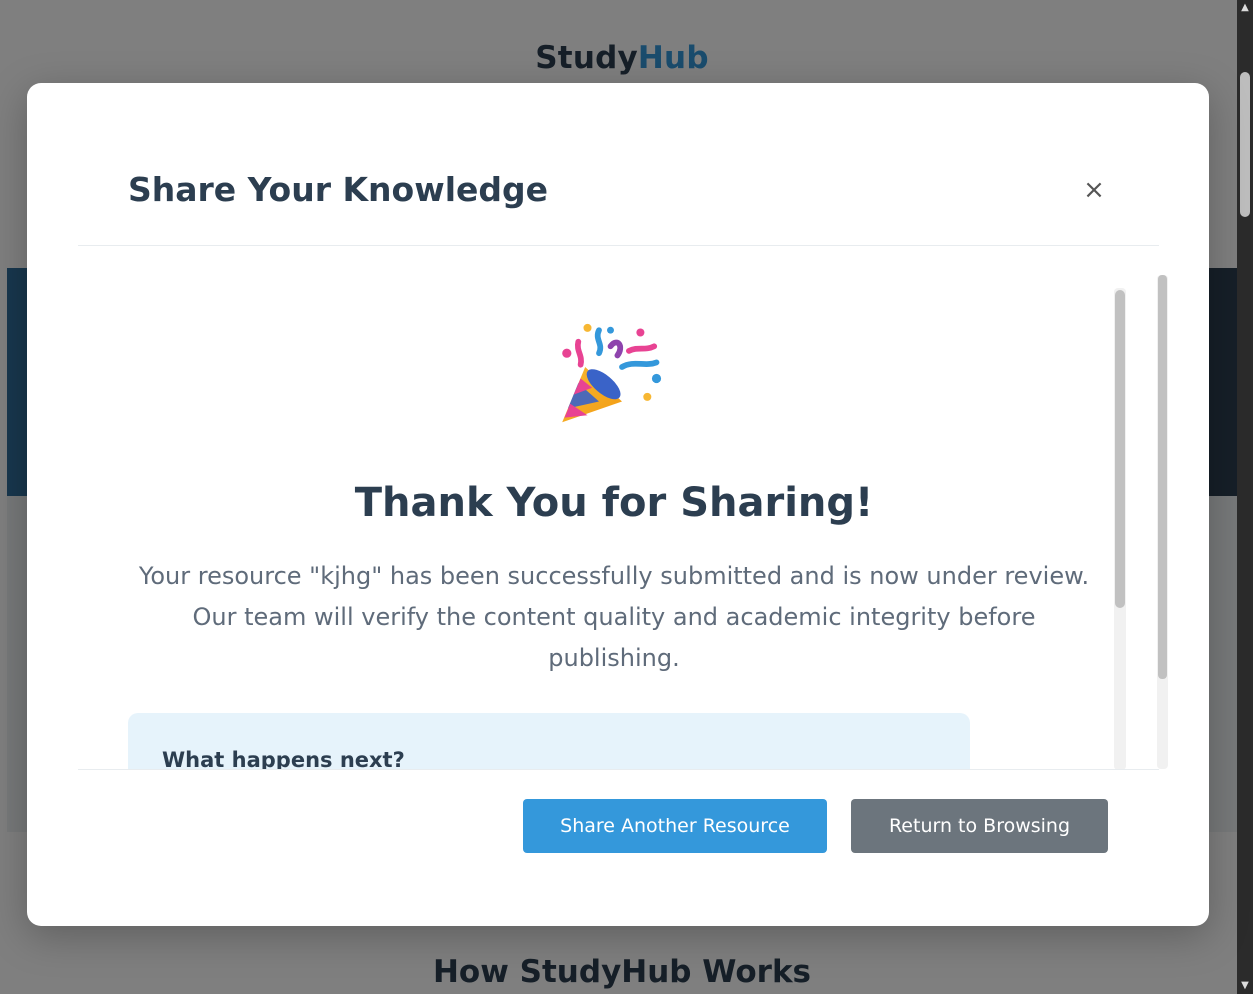  Describe the element at coordinates (1162, 477) in the screenshot. I see `modal-scrollbar-thumb` at that location.